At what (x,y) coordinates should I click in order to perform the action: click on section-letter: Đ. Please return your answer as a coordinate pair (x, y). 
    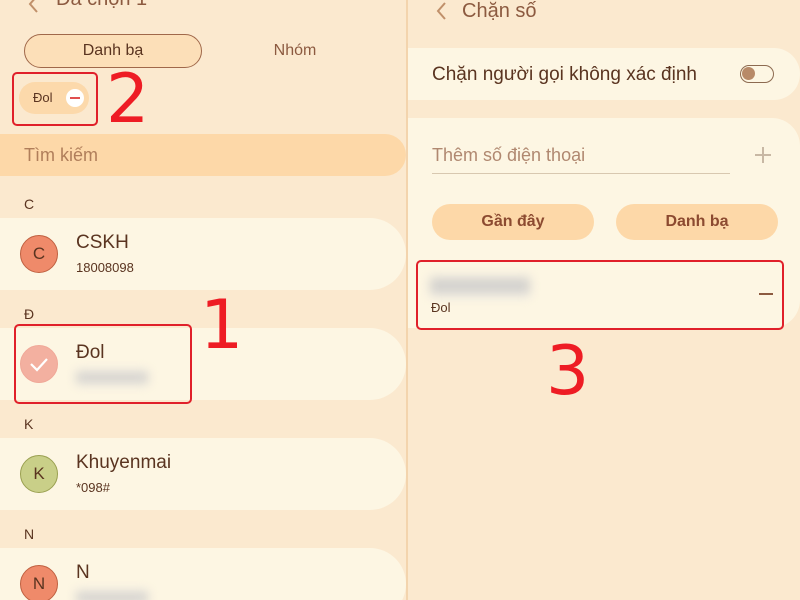
    Looking at the image, I should click on (29, 314).